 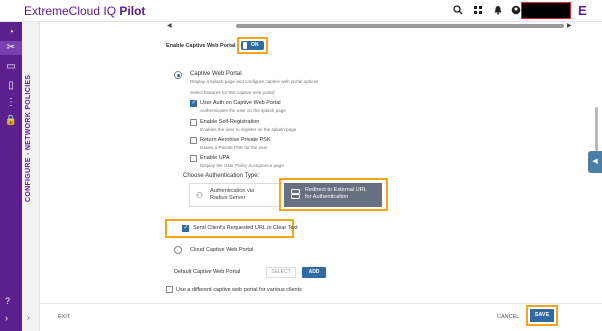 I want to click on user-network-icon: ⚇, so click(x=200, y=195).